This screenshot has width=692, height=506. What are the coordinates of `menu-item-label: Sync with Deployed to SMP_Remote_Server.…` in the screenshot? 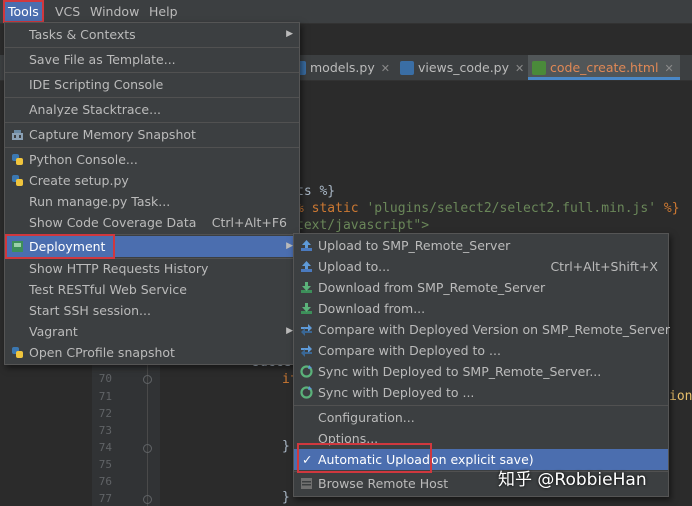 It's located at (460, 371).